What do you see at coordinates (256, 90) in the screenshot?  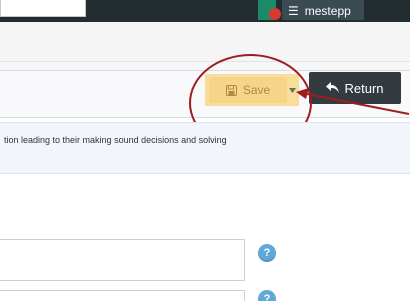 I see `save-button-label: Save` at bounding box center [256, 90].